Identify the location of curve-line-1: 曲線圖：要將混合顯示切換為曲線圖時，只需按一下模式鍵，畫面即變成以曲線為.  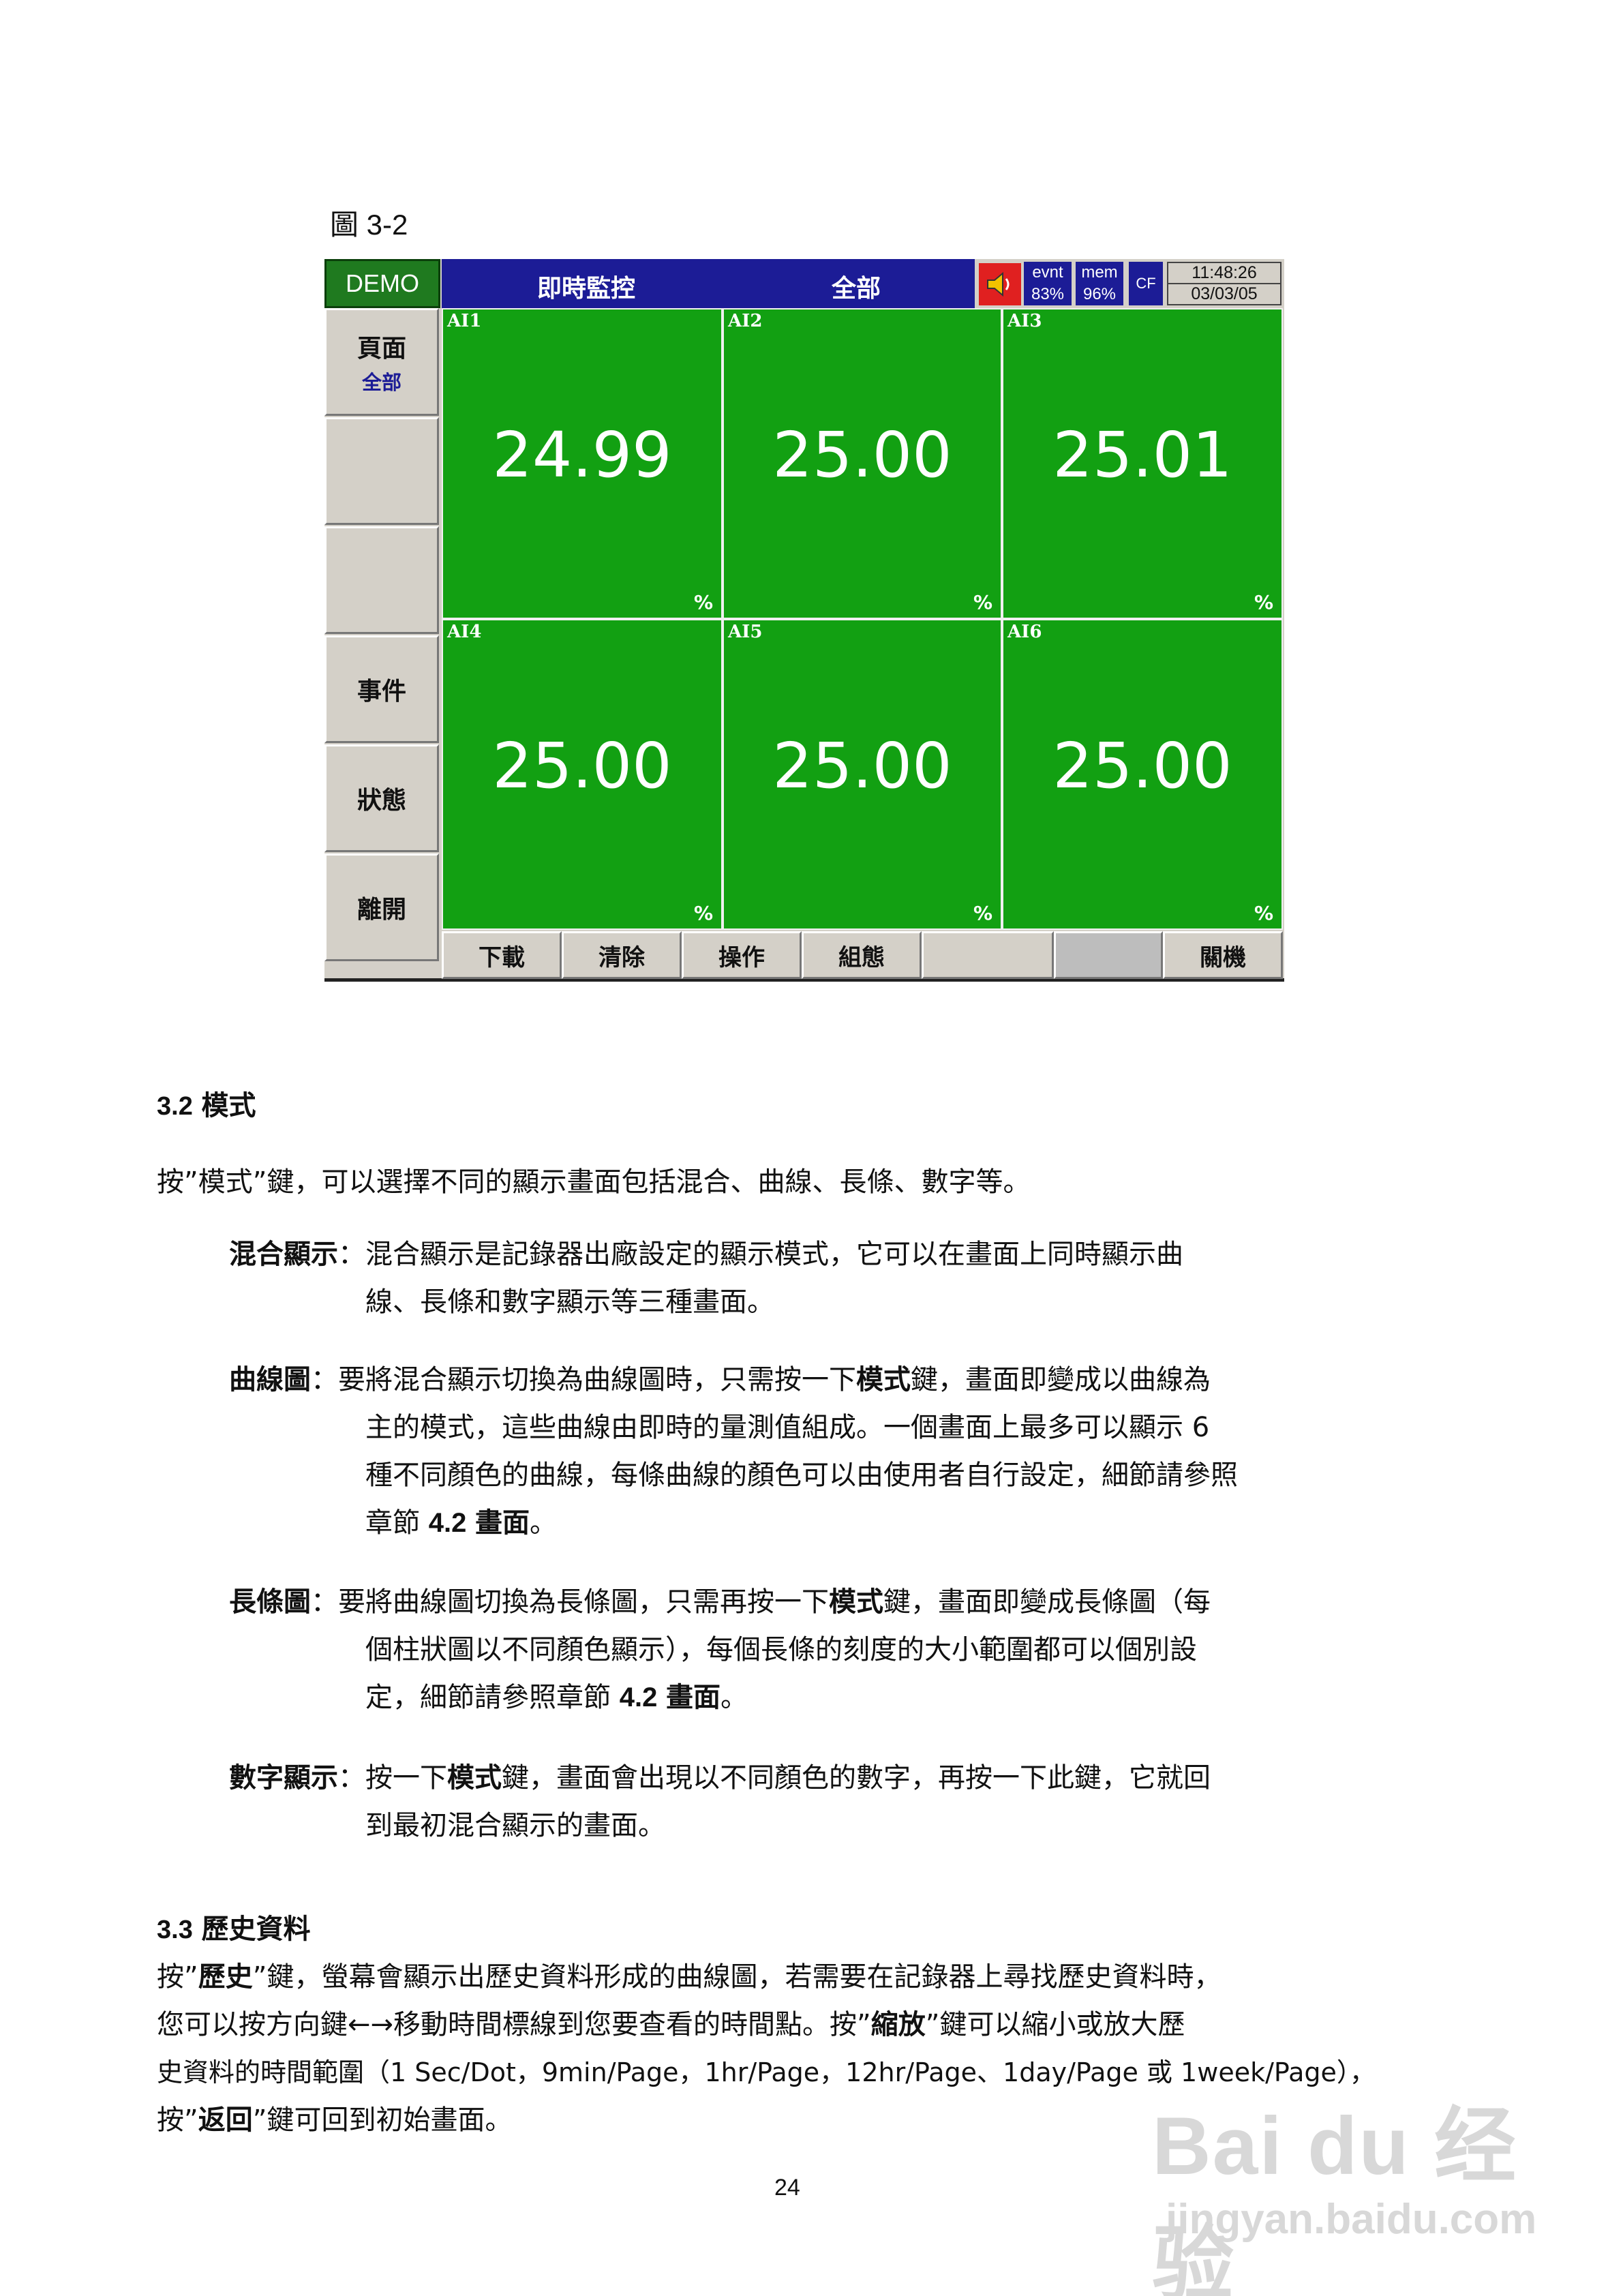
(720, 1380).